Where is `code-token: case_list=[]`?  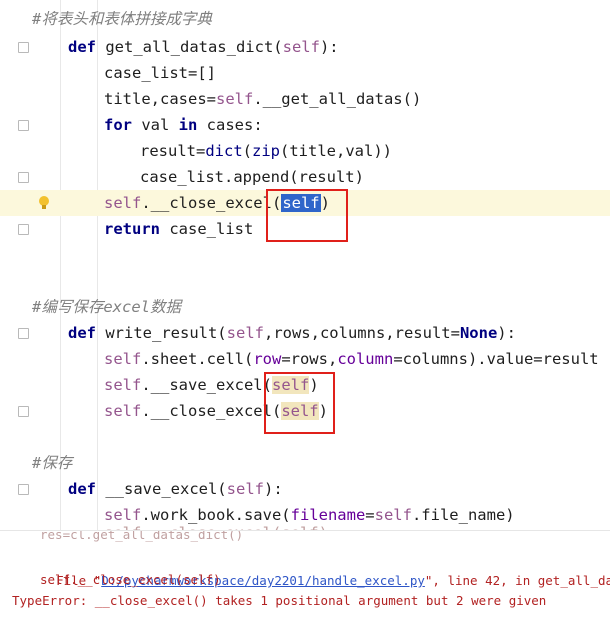 code-token: case_list=[] is located at coordinates (160, 73).